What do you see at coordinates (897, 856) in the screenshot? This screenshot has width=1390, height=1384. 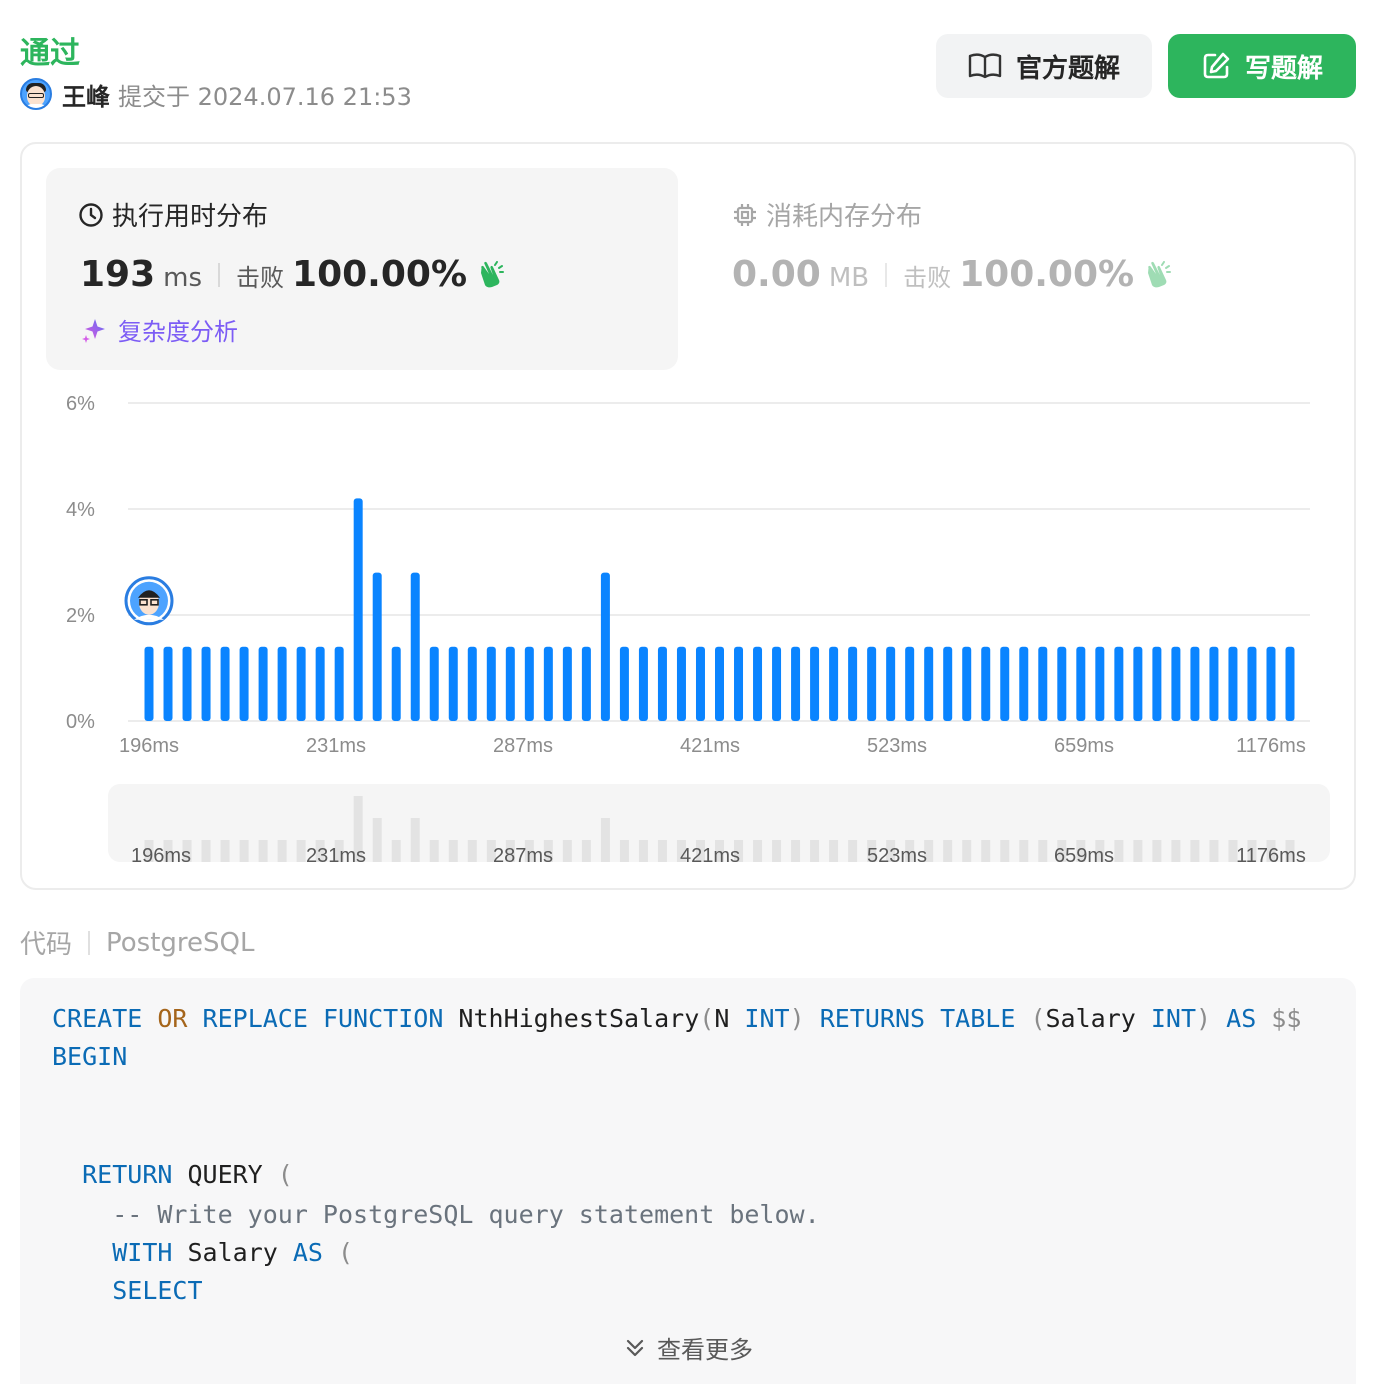 I see `overview-tick-label: 523ms` at bounding box center [897, 856].